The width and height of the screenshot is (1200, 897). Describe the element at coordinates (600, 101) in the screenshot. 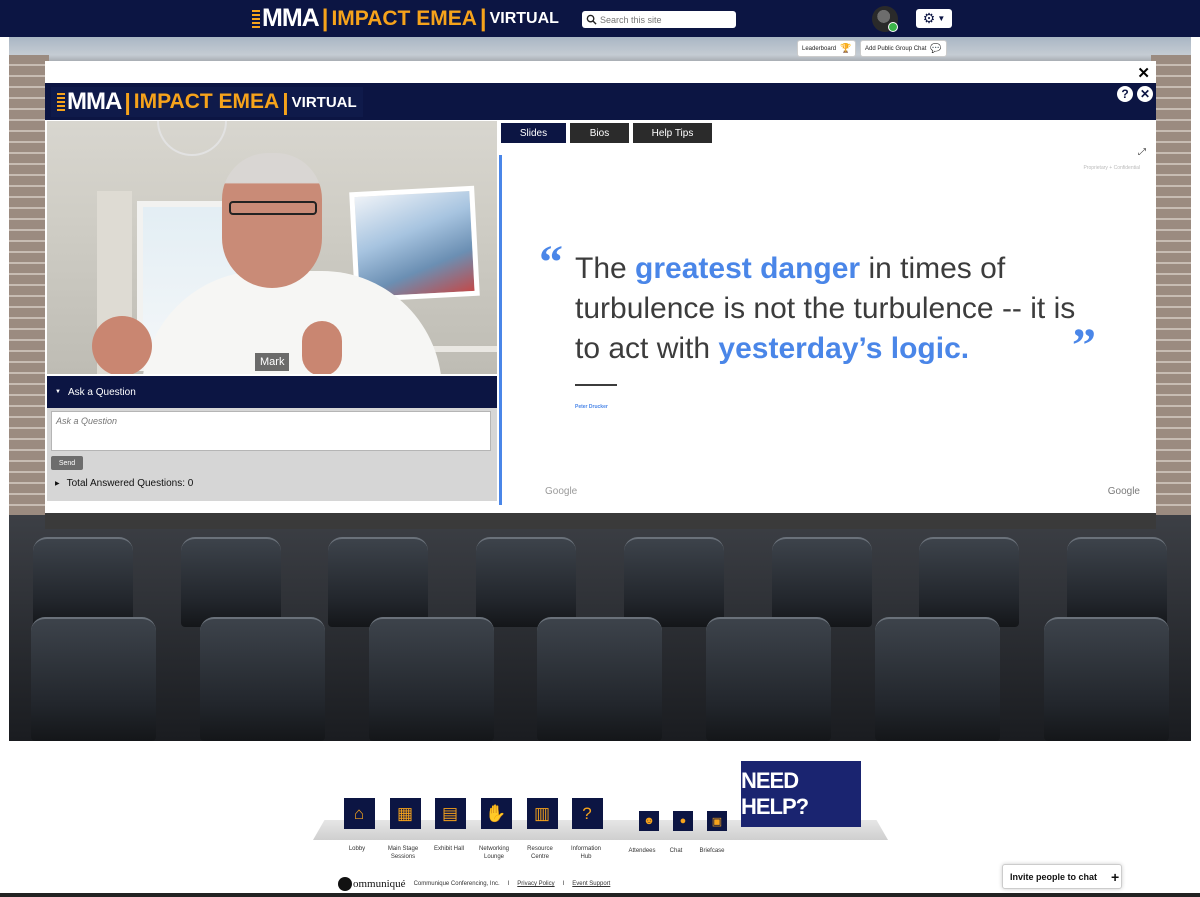

I see `modal-header: MMA | IMPACT EMEA | VIRTUAL` at that location.